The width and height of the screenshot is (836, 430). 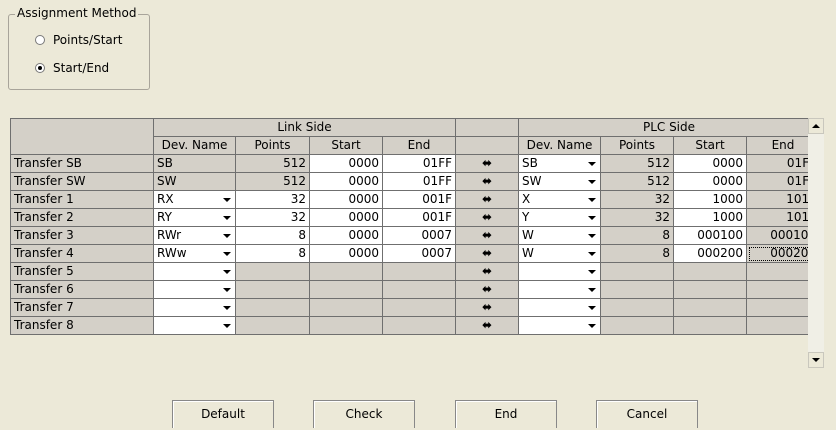 I want to click on link-side-header: Link Side, so click(x=304, y=127).